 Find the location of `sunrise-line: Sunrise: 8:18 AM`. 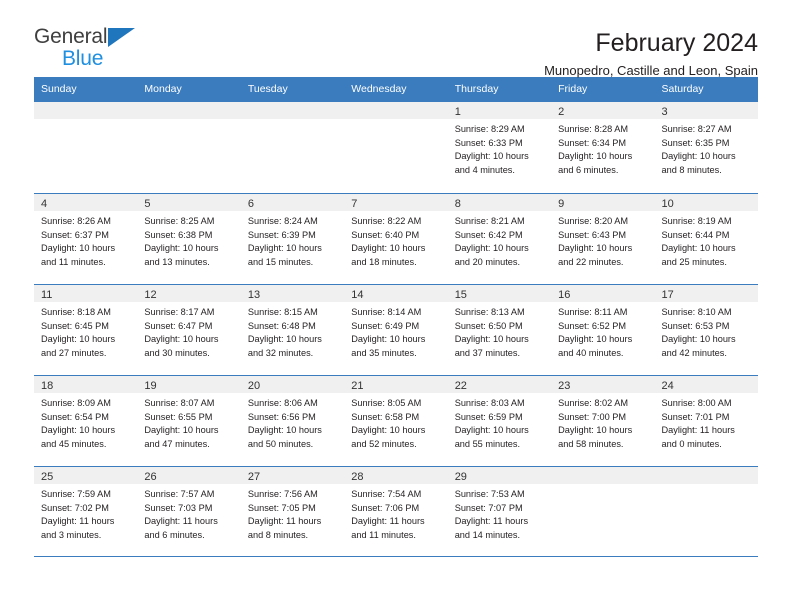

sunrise-line: Sunrise: 8:18 AM is located at coordinates (76, 312).